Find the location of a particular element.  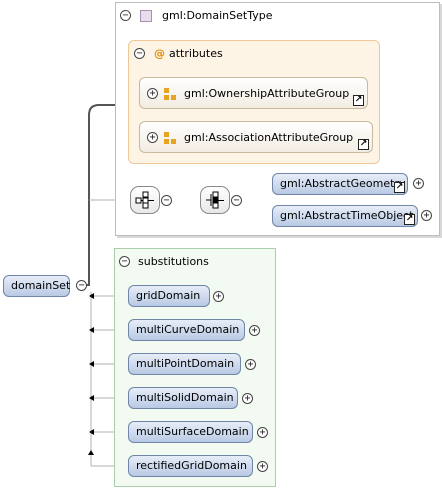

substitution-element-multisurfacedomain: multiSurfaceDomain is located at coordinates (190, 432).